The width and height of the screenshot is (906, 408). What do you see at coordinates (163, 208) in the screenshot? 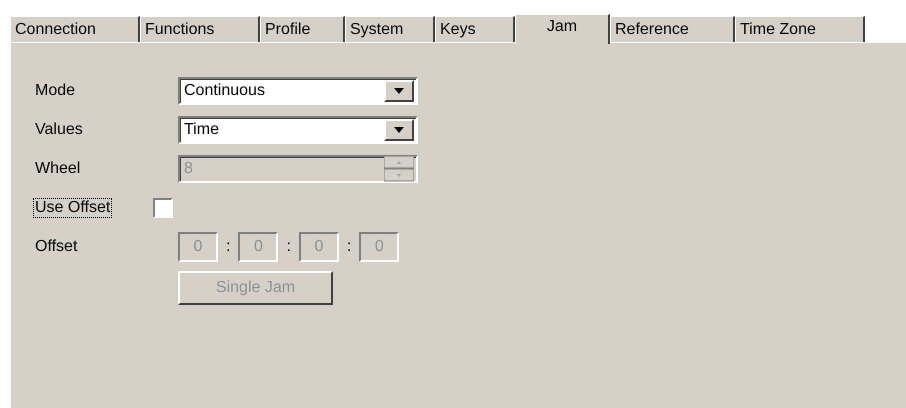
I see `use-offset-checkbox` at bounding box center [163, 208].